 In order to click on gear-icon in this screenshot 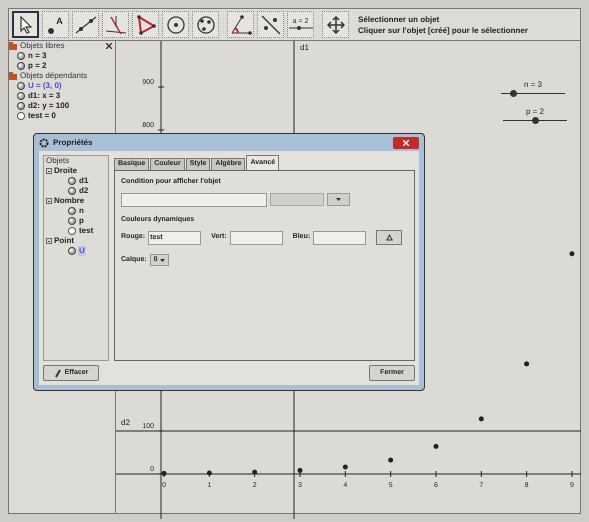, I will do `click(44, 143)`.